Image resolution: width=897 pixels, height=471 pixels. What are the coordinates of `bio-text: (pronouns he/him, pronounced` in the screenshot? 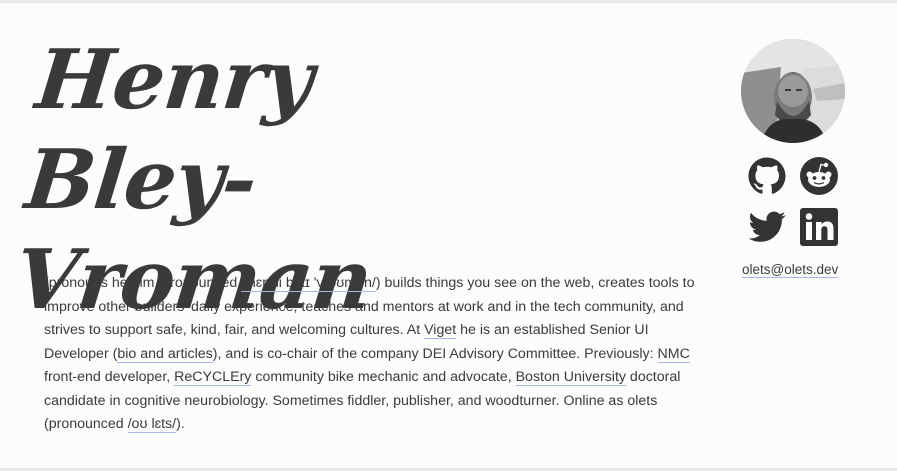 It's located at (143, 283).